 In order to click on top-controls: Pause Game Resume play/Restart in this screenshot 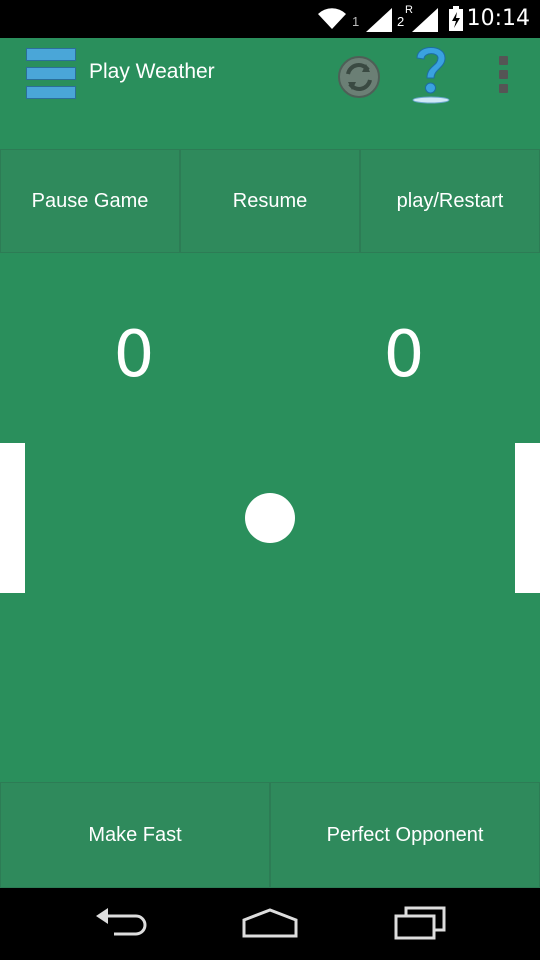, I will do `click(270, 201)`.